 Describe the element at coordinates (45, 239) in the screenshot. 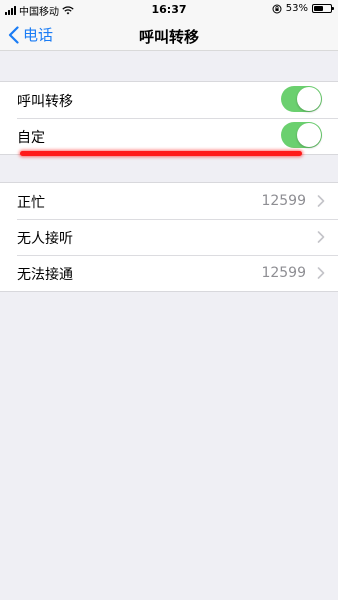

I see `no-answer-label: 无人接听` at that location.